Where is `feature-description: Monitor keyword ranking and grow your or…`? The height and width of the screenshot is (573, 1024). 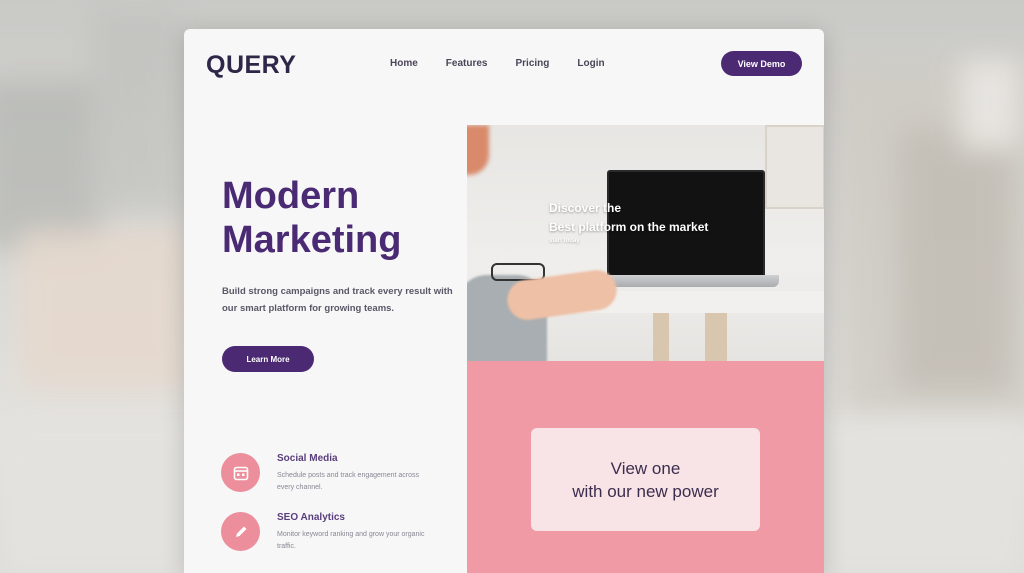
feature-description: Monitor keyword ranking and grow your or… is located at coordinates (351, 540).